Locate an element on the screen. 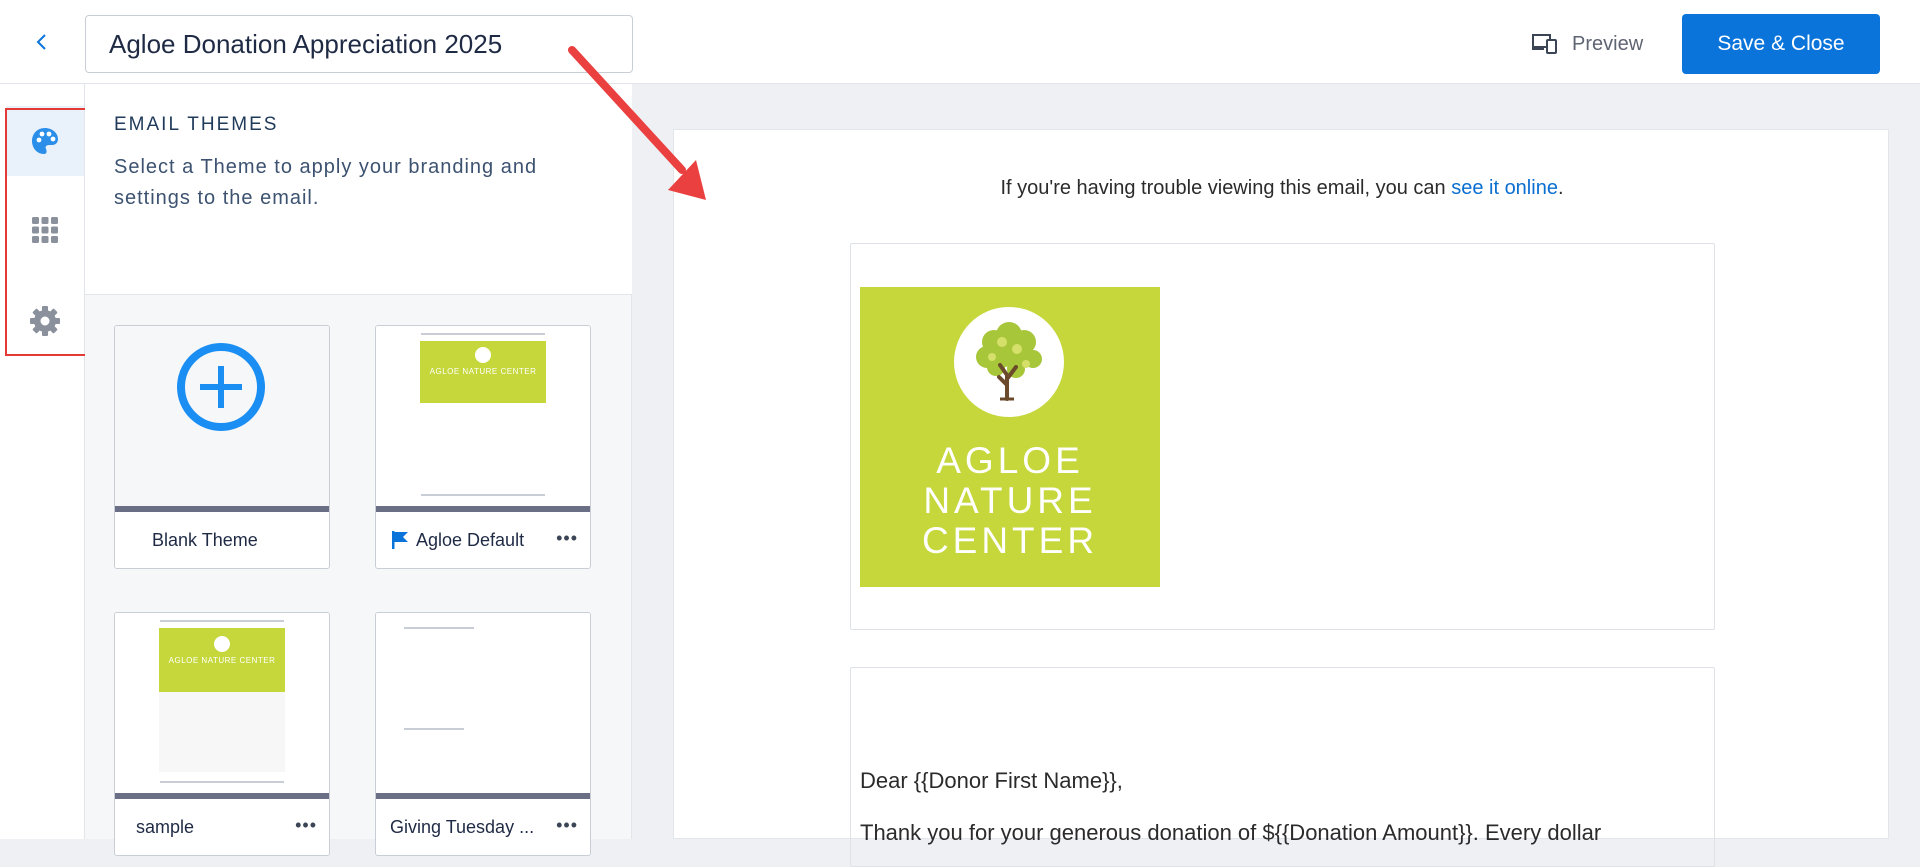 The image size is (1920, 867). card-footer: Agloe Default ••• is located at coordinates (483, 540).